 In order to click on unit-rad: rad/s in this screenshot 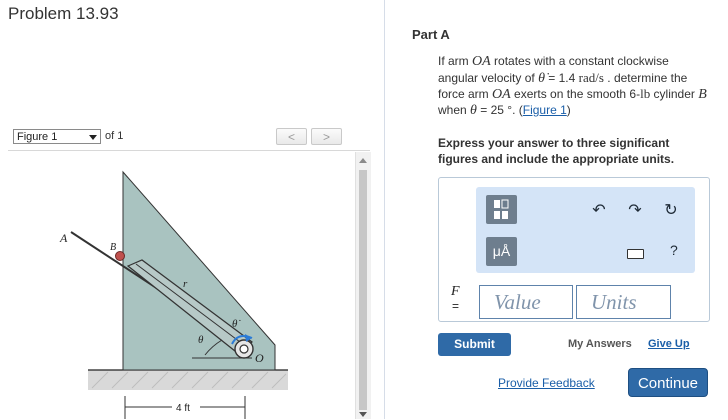, I will do `click(591, 77)`.